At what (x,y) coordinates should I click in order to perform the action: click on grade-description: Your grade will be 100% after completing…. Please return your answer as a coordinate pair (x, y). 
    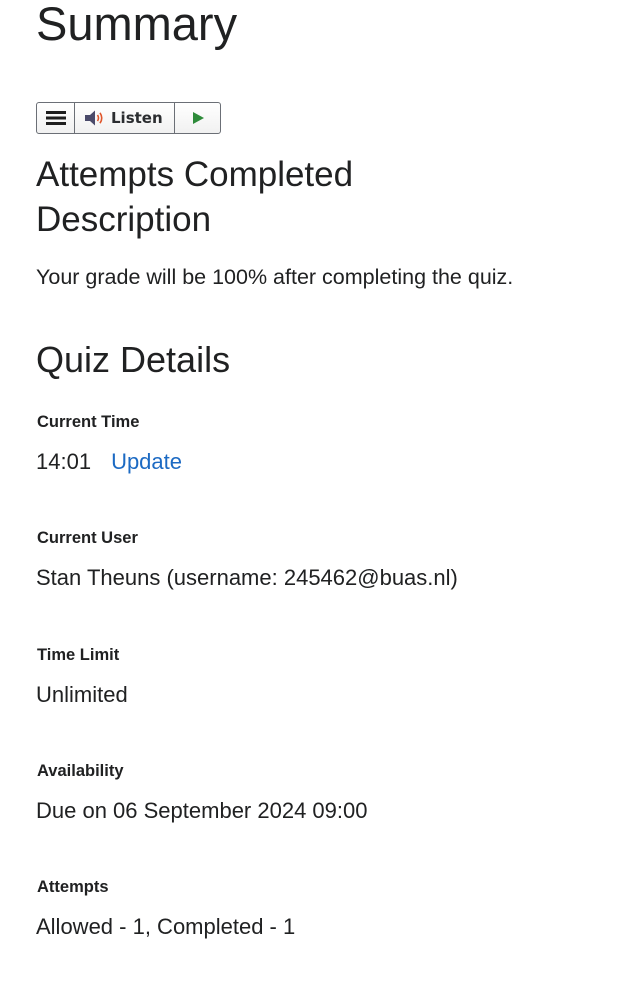
    Looking at the image, I should click on (275, 277).